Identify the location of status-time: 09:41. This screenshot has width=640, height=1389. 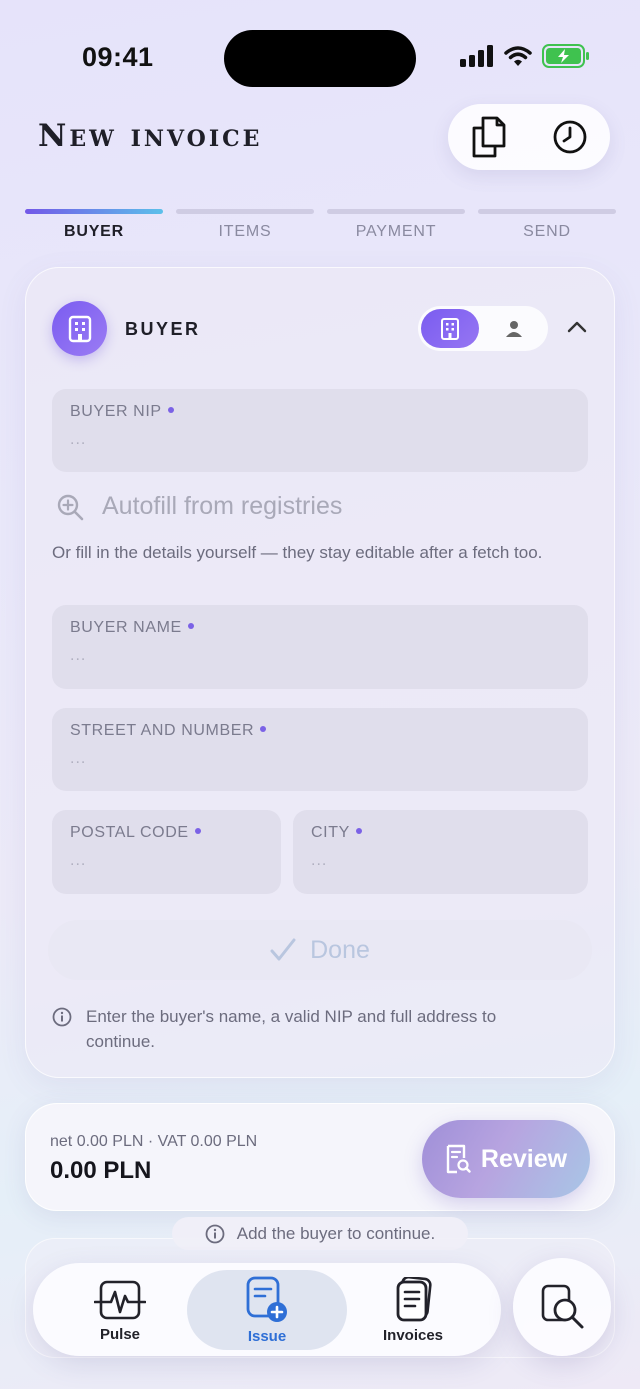
(118, 57).